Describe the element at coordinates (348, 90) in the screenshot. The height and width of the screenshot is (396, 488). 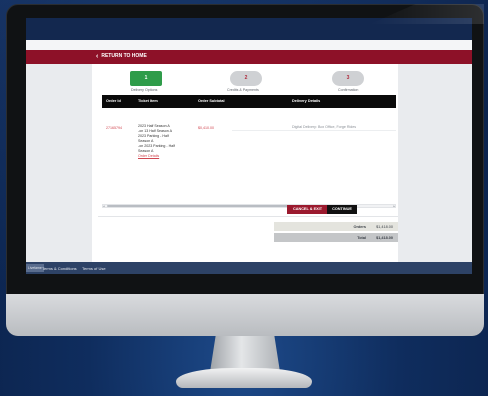
I see `step-3-label: Confirmation` at that location.